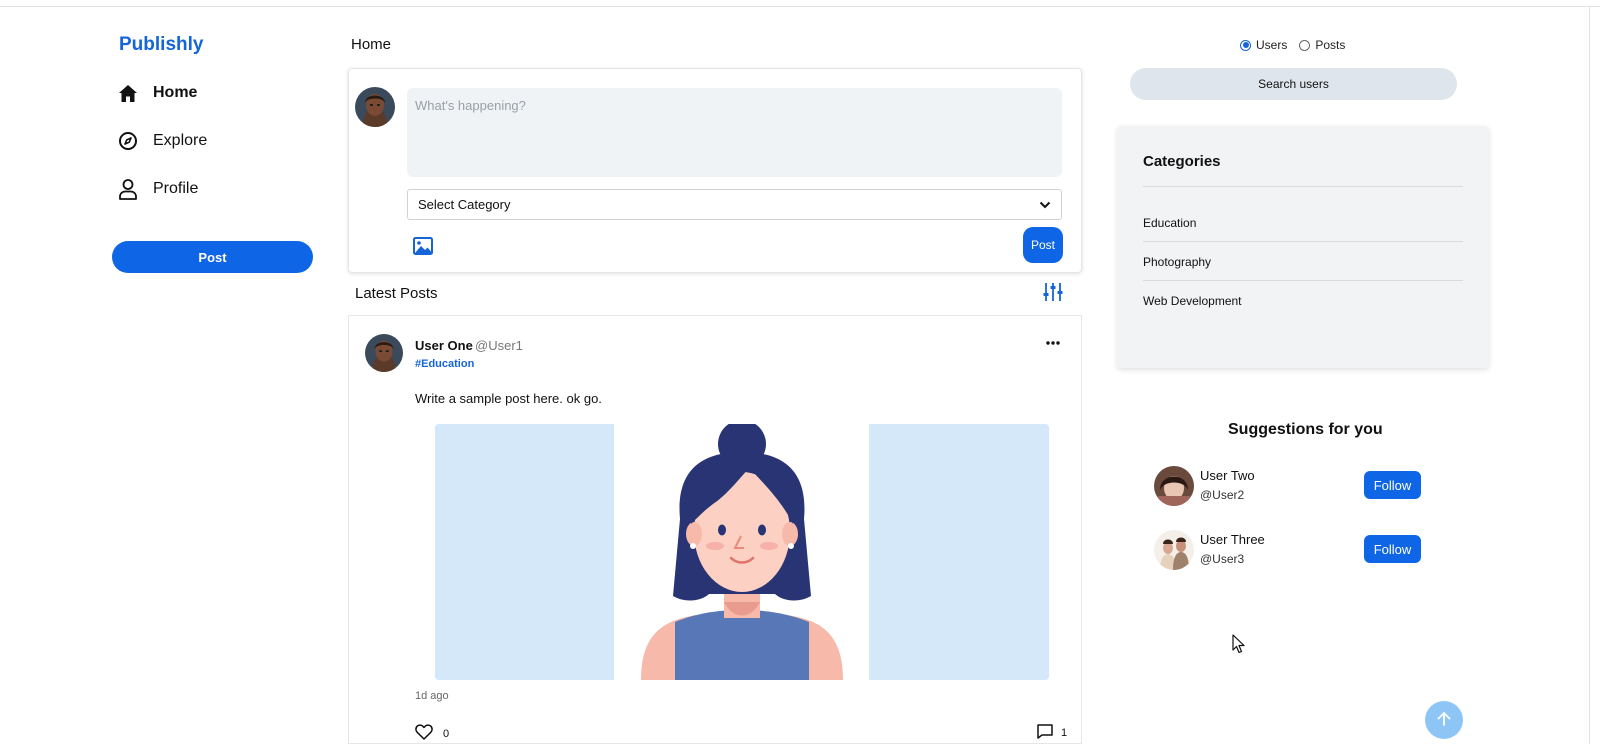 This screenshot has height=744, width=1600. I want to click on brand-logo: Publishly, so click(161, 45).